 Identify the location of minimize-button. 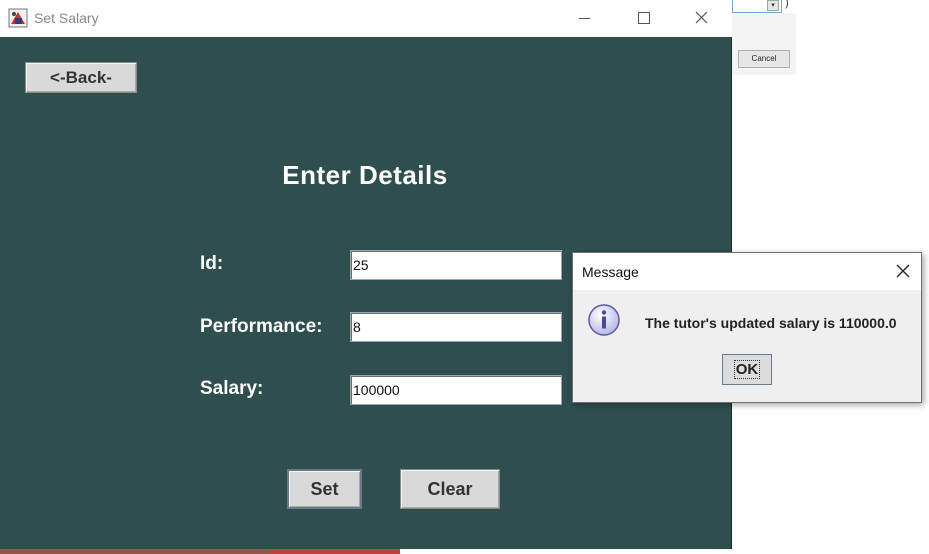
(585, 18).